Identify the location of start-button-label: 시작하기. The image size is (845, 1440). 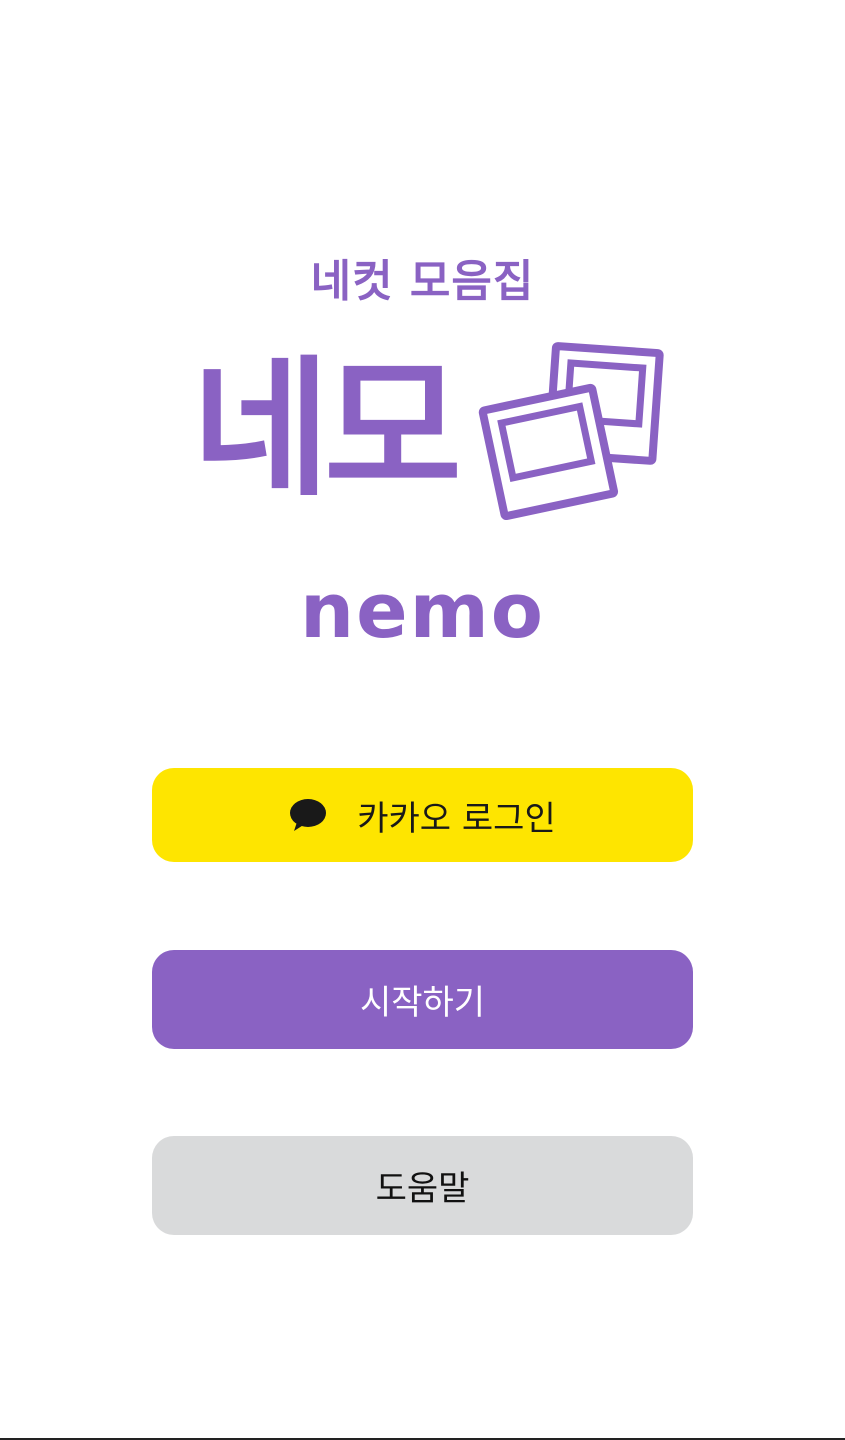
(422, 1003).